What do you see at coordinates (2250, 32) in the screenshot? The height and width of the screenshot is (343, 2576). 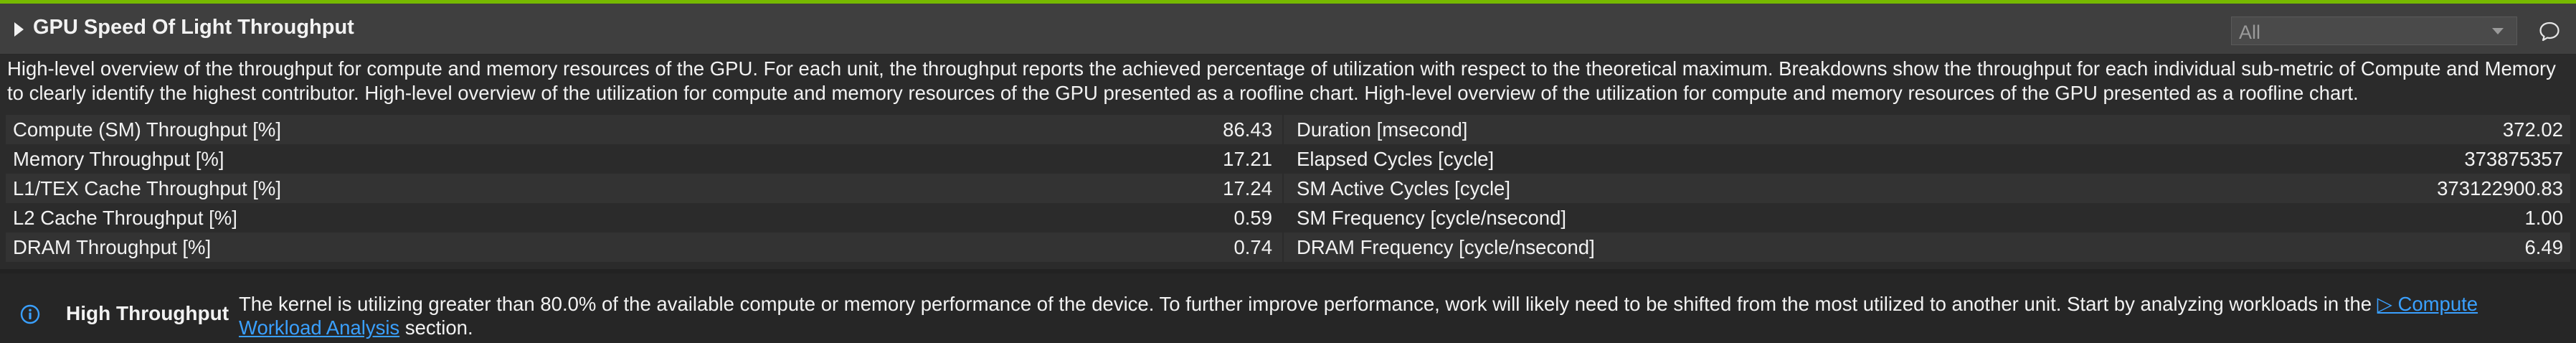 I see `filter-dropdown-value: All` at bounding box center [2250, 32].